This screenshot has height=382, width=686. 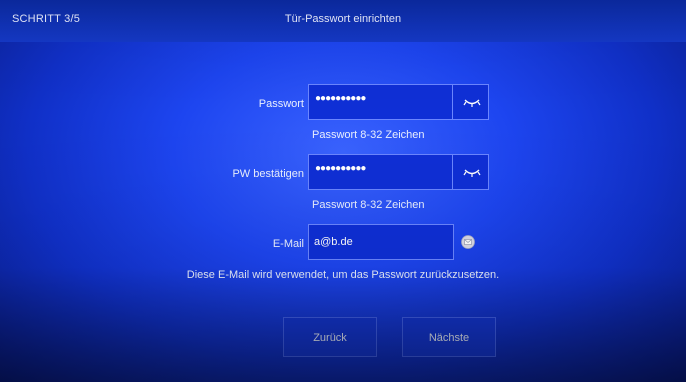 I want to click on password-label: Passwort, so click(x=281, y=104).